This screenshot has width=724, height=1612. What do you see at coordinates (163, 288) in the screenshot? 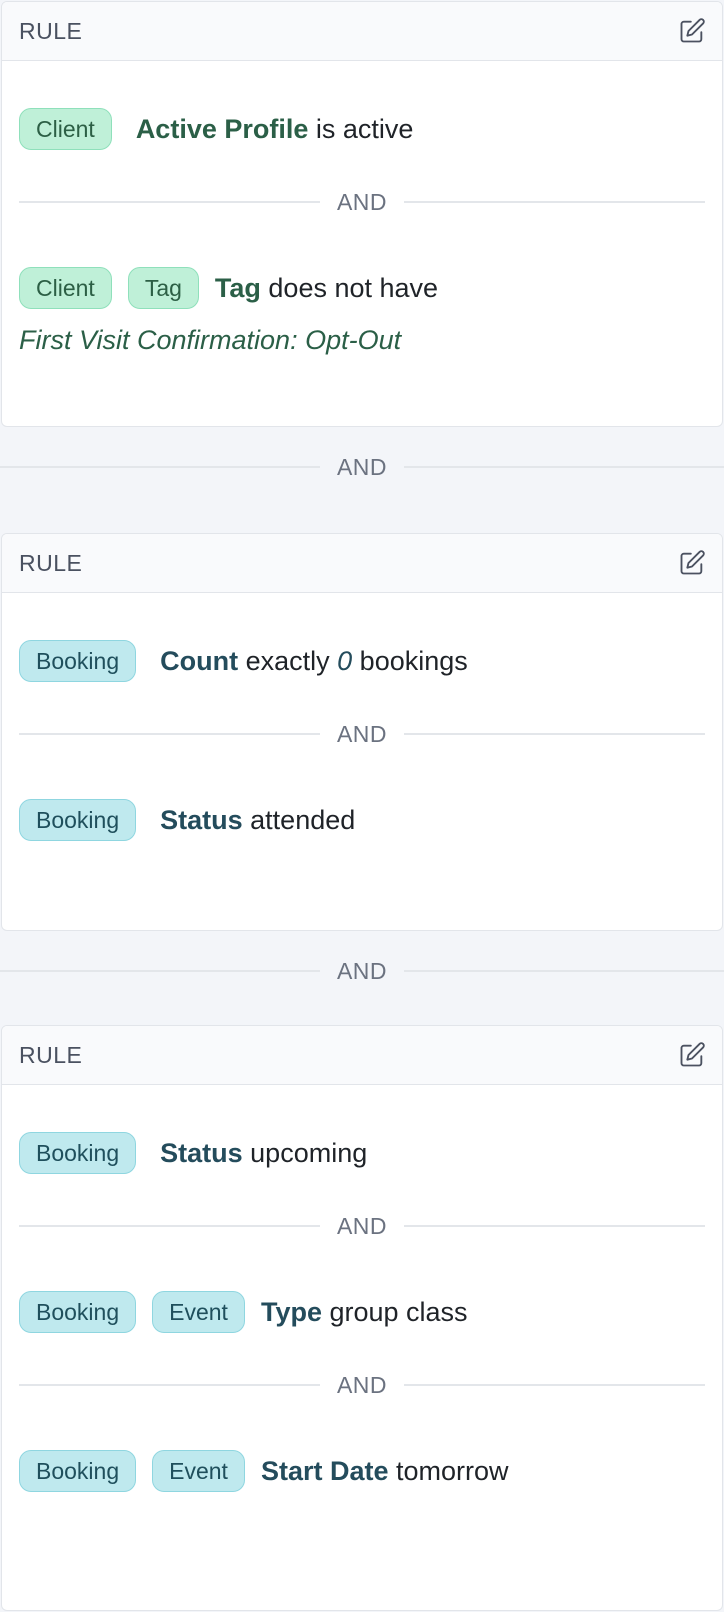
I see `tag-badge: Tag` at bounding box center [163, 288].